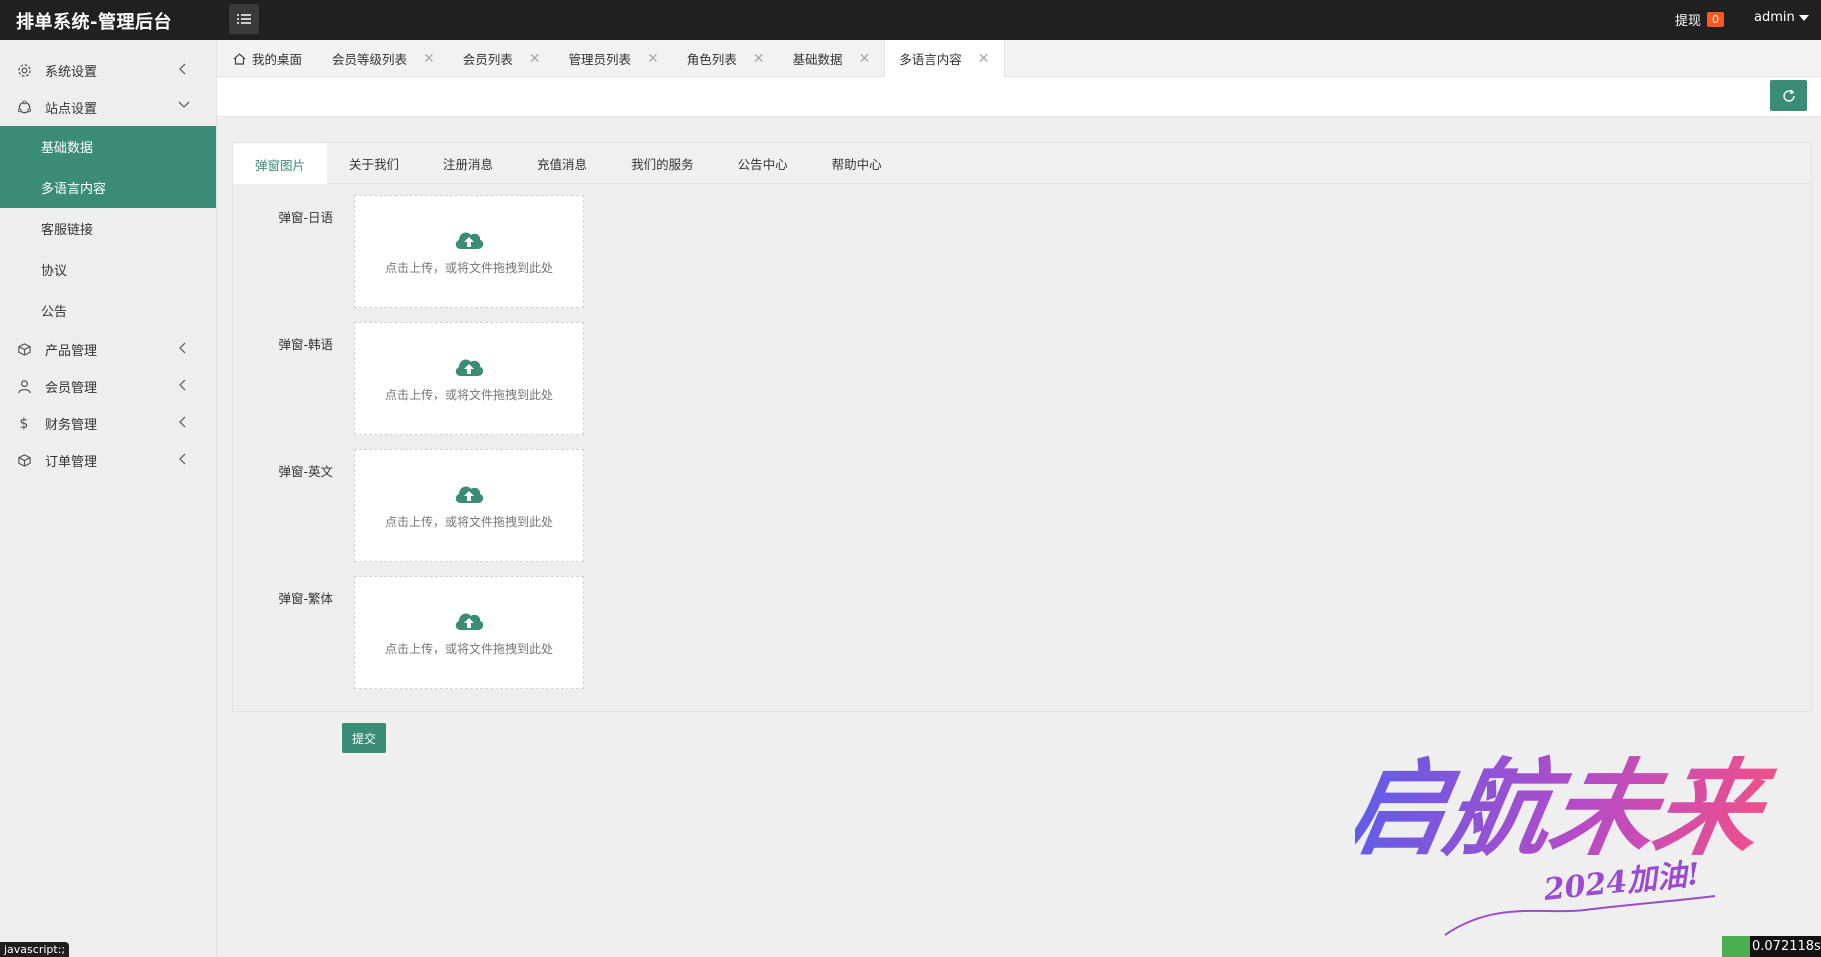  I want to click on chevron-down-icon, so click(184, 104).